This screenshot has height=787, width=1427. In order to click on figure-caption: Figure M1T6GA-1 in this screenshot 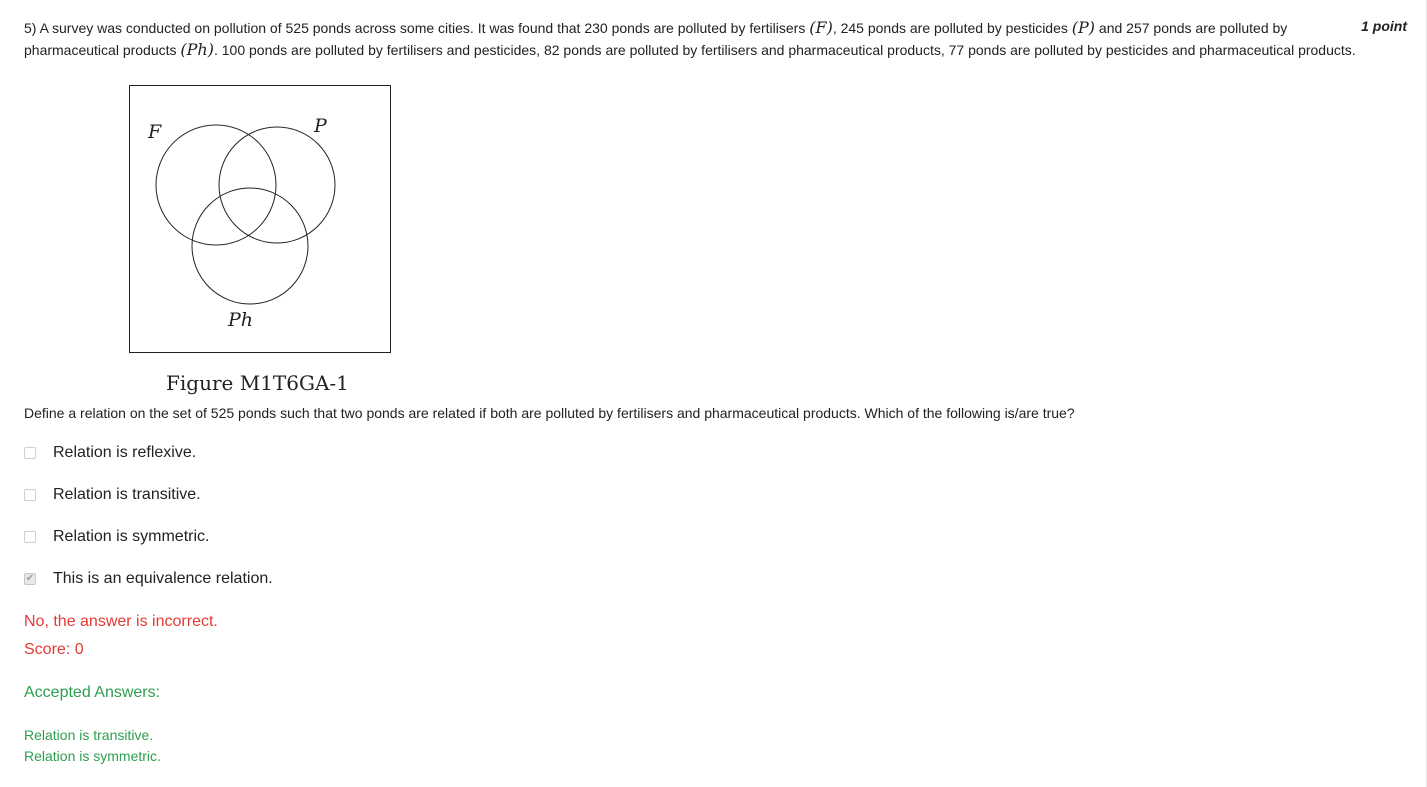, I will do `click(257, 383)`.